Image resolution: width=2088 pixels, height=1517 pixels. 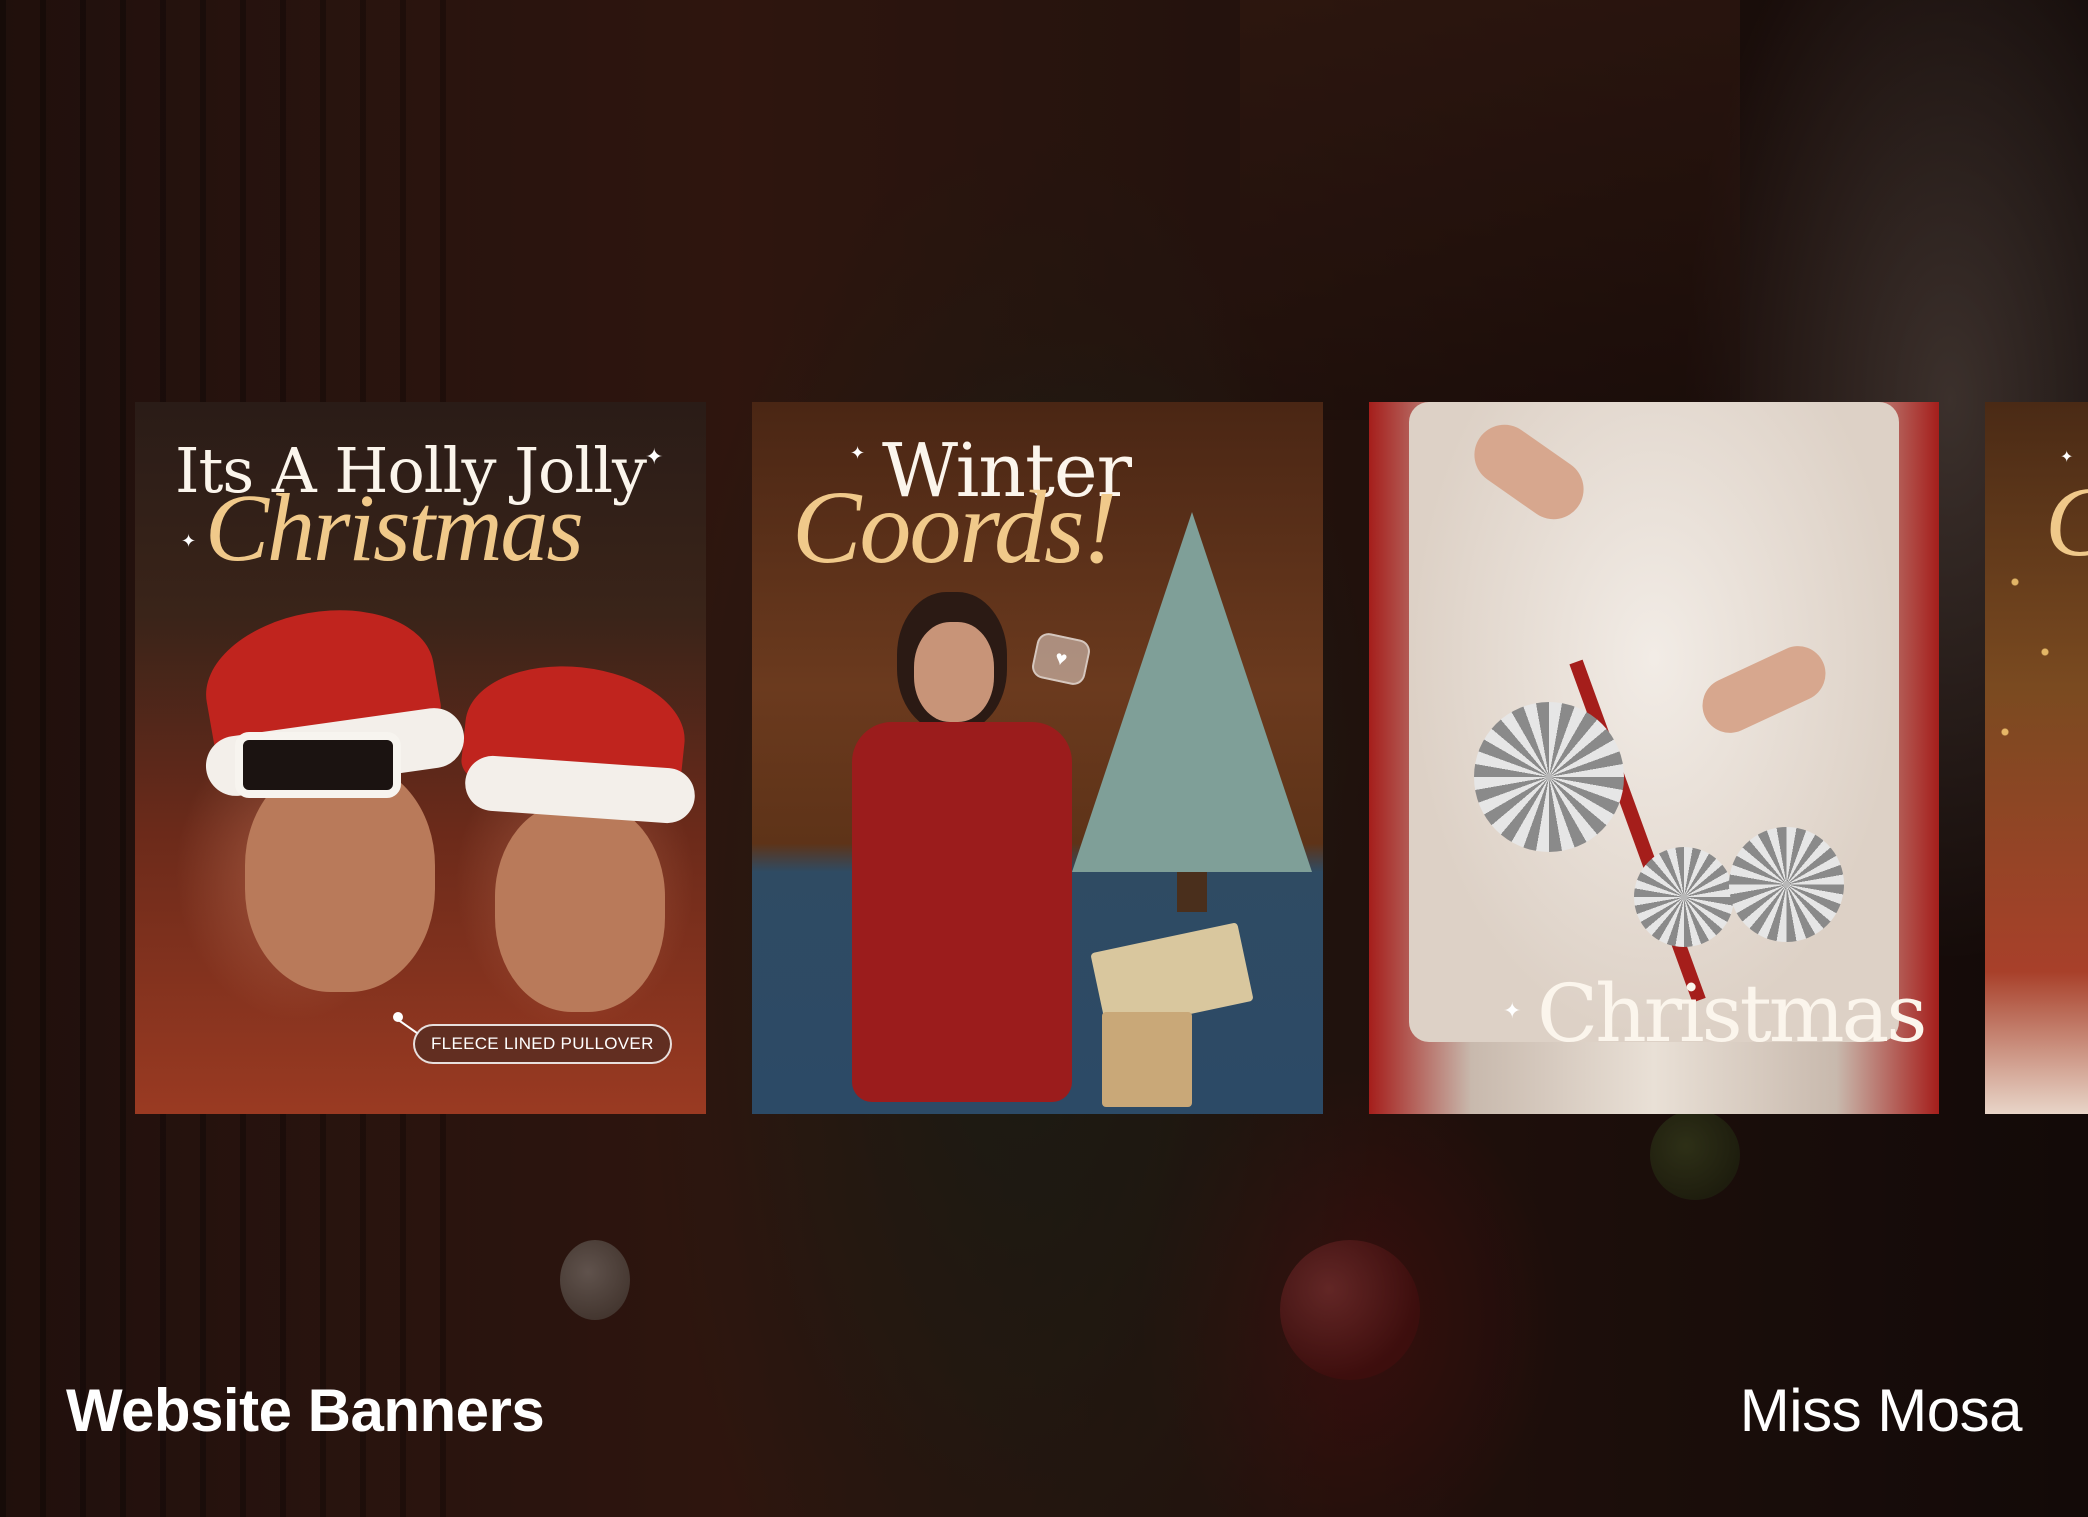 What do you see at coordinates (305, 1410) in the screenshot?
I see `section-title: Website Banners` at bounding box center [305, 1410].